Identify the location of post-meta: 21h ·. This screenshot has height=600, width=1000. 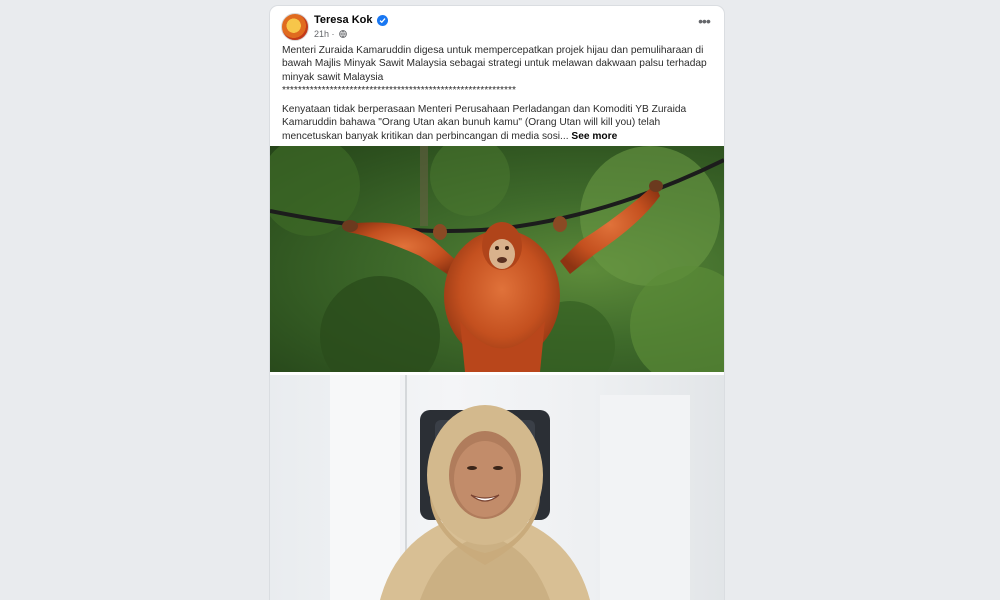
(330, 34).